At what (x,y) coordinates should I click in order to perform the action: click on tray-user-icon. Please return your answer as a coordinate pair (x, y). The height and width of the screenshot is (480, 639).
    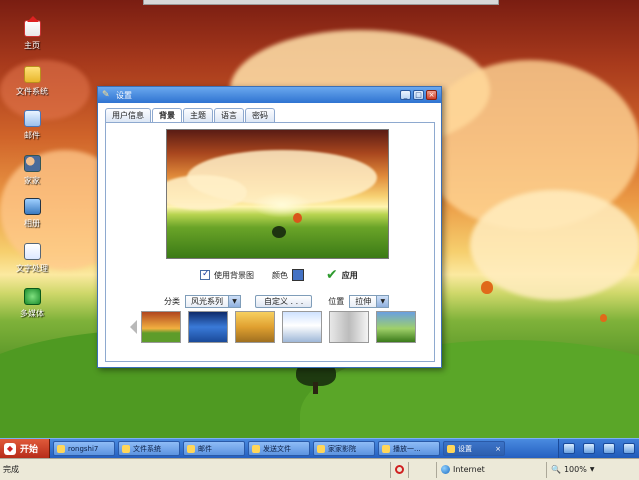
    Looking at the image, I should click on (629, 448).